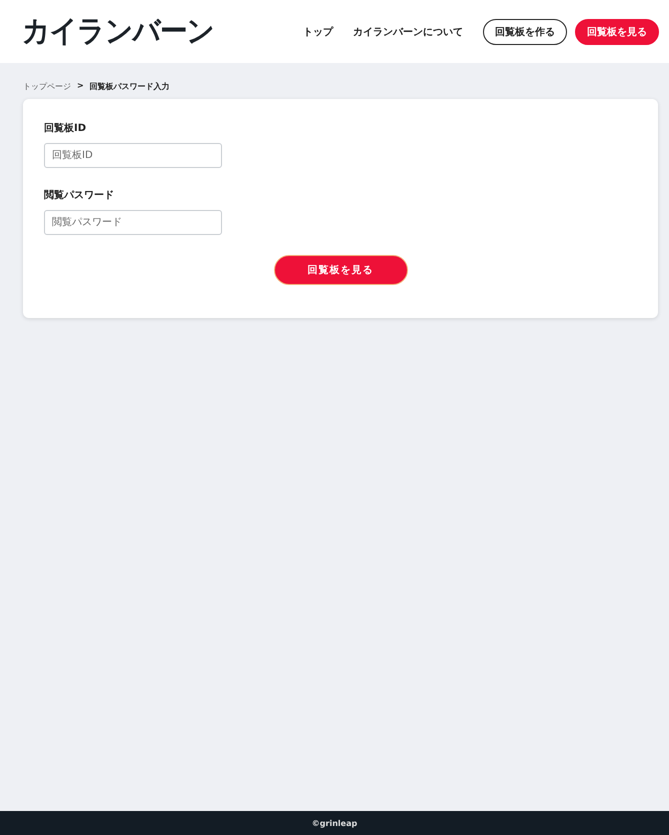  Describe the element at coordinates (130, 86) in the screenshot. I see `breadcrumb-current: 回覧板パスワード入力` at that location.